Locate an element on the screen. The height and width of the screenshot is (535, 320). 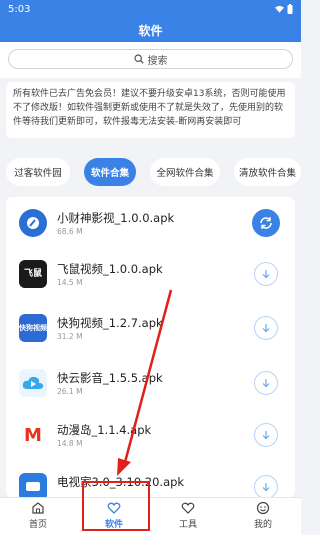
bottom-nav: 首页 软件 工具 我的 is located at coordinates (150, 516).